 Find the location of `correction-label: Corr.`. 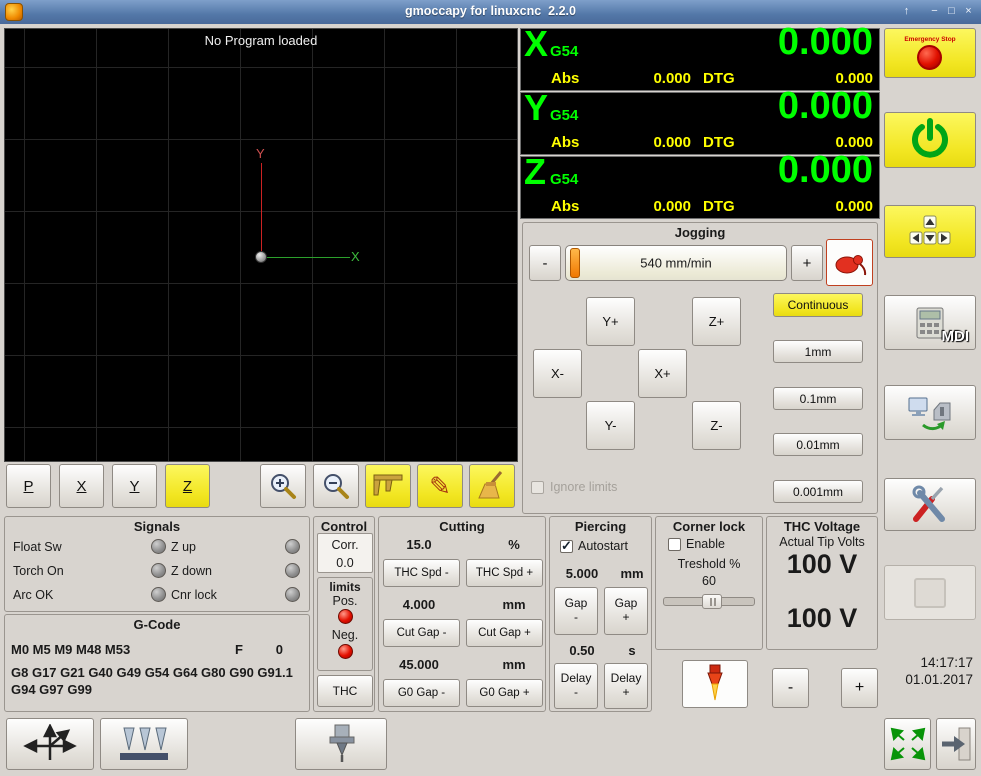

correction-label: Corr. is located at coordinates (345, 545).